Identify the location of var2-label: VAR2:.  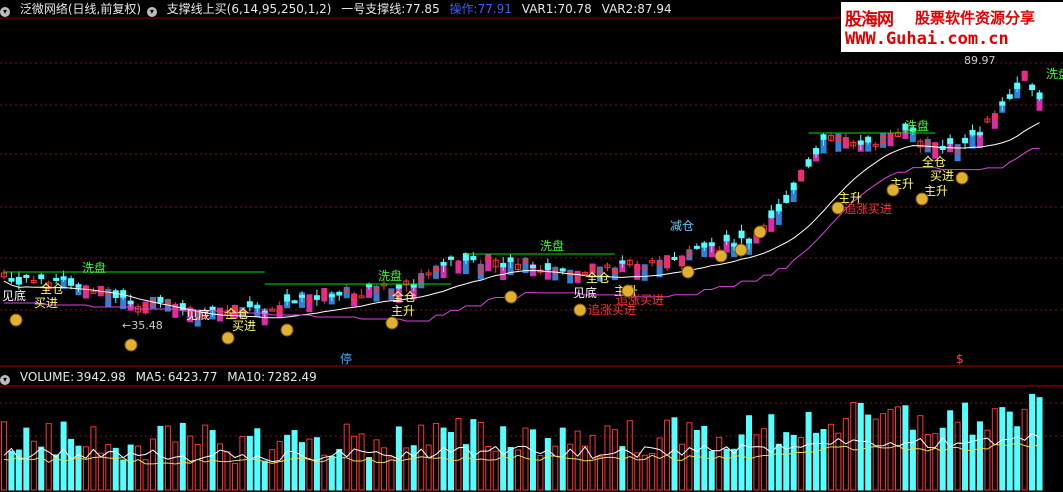
(619, 9).